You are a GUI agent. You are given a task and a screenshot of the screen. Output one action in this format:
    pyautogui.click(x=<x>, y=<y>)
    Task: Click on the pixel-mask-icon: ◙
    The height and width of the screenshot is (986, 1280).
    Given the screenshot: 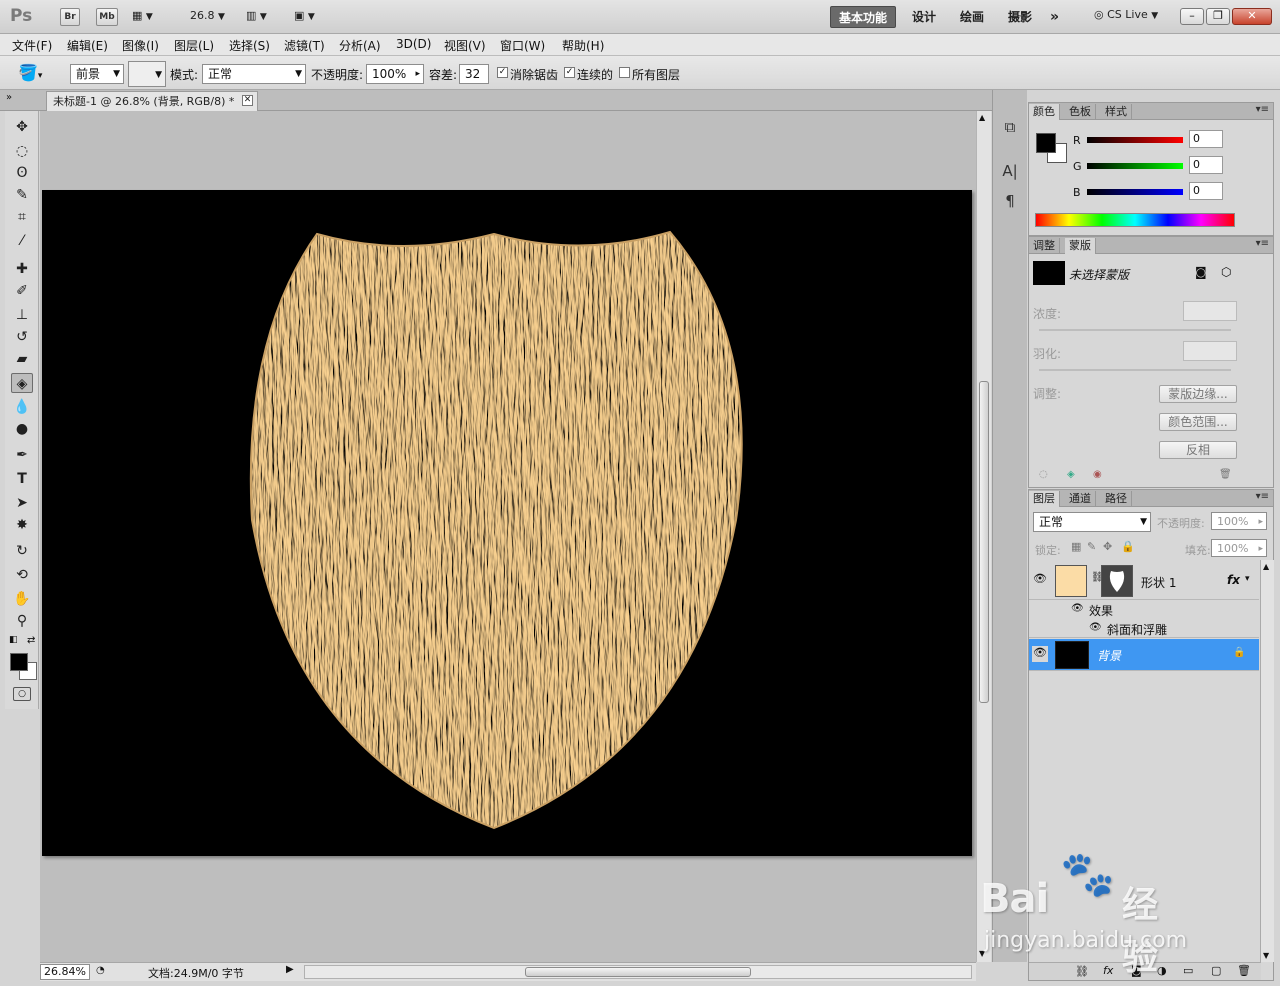 What is the action you would take?
    pyautogui.click(x=1201, y=272)
    